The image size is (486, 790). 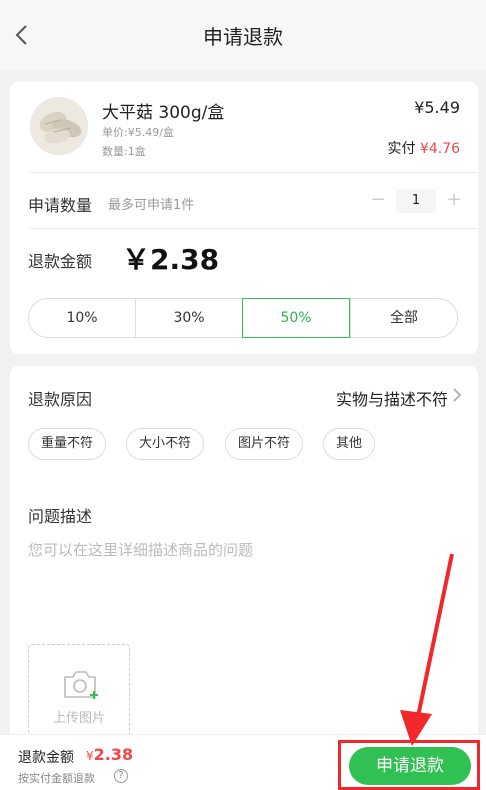 I want to click on product-price: ¥5.49, so click(x=437, y=107).